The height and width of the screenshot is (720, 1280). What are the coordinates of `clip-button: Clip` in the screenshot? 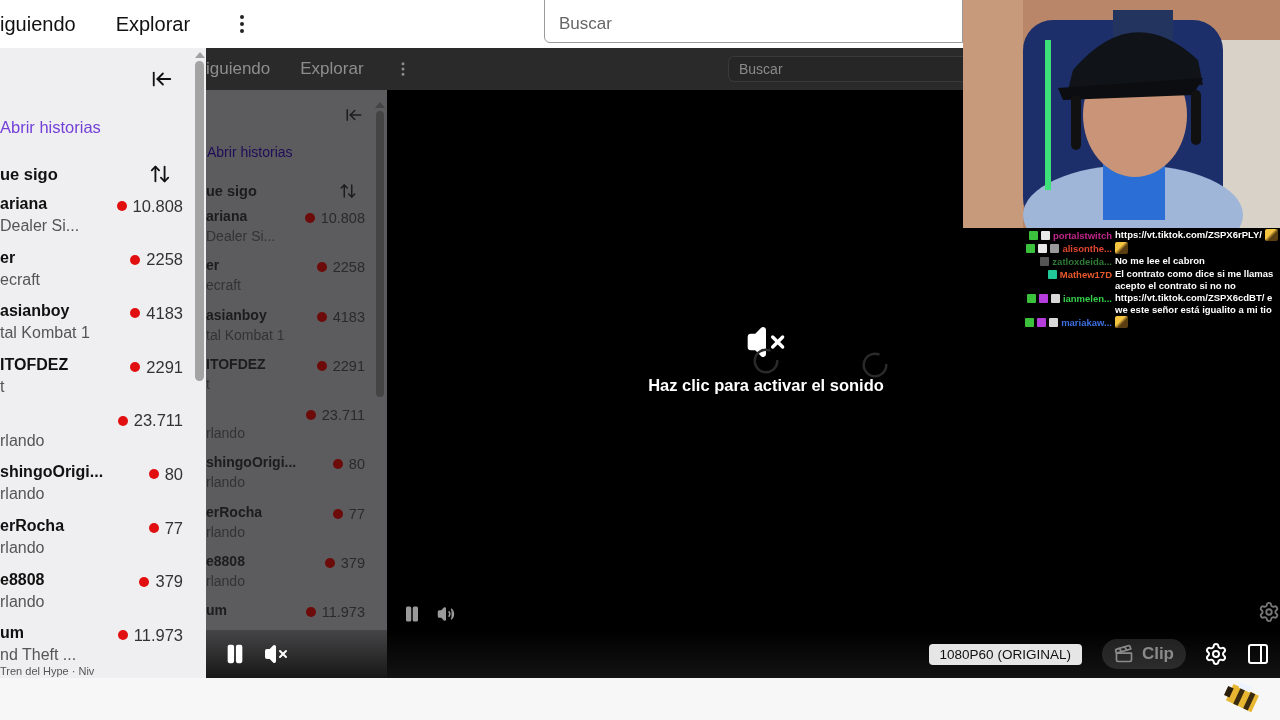 It's located at (1143, 654).